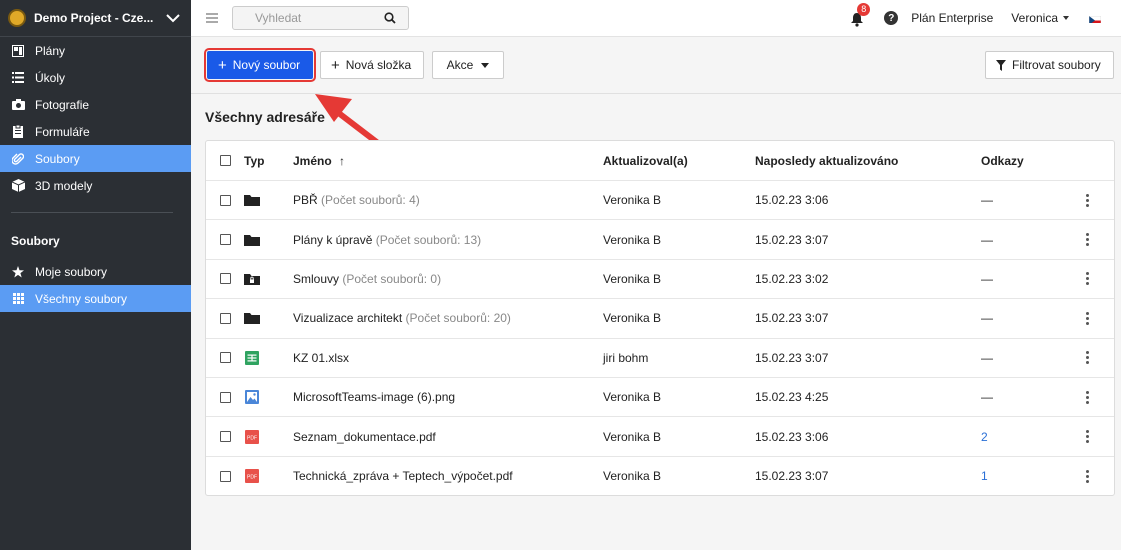  Describe the element at coordinates (321, 358) in the screenshot. I see `file-name-link: KZ 01.xlsx` at that location.